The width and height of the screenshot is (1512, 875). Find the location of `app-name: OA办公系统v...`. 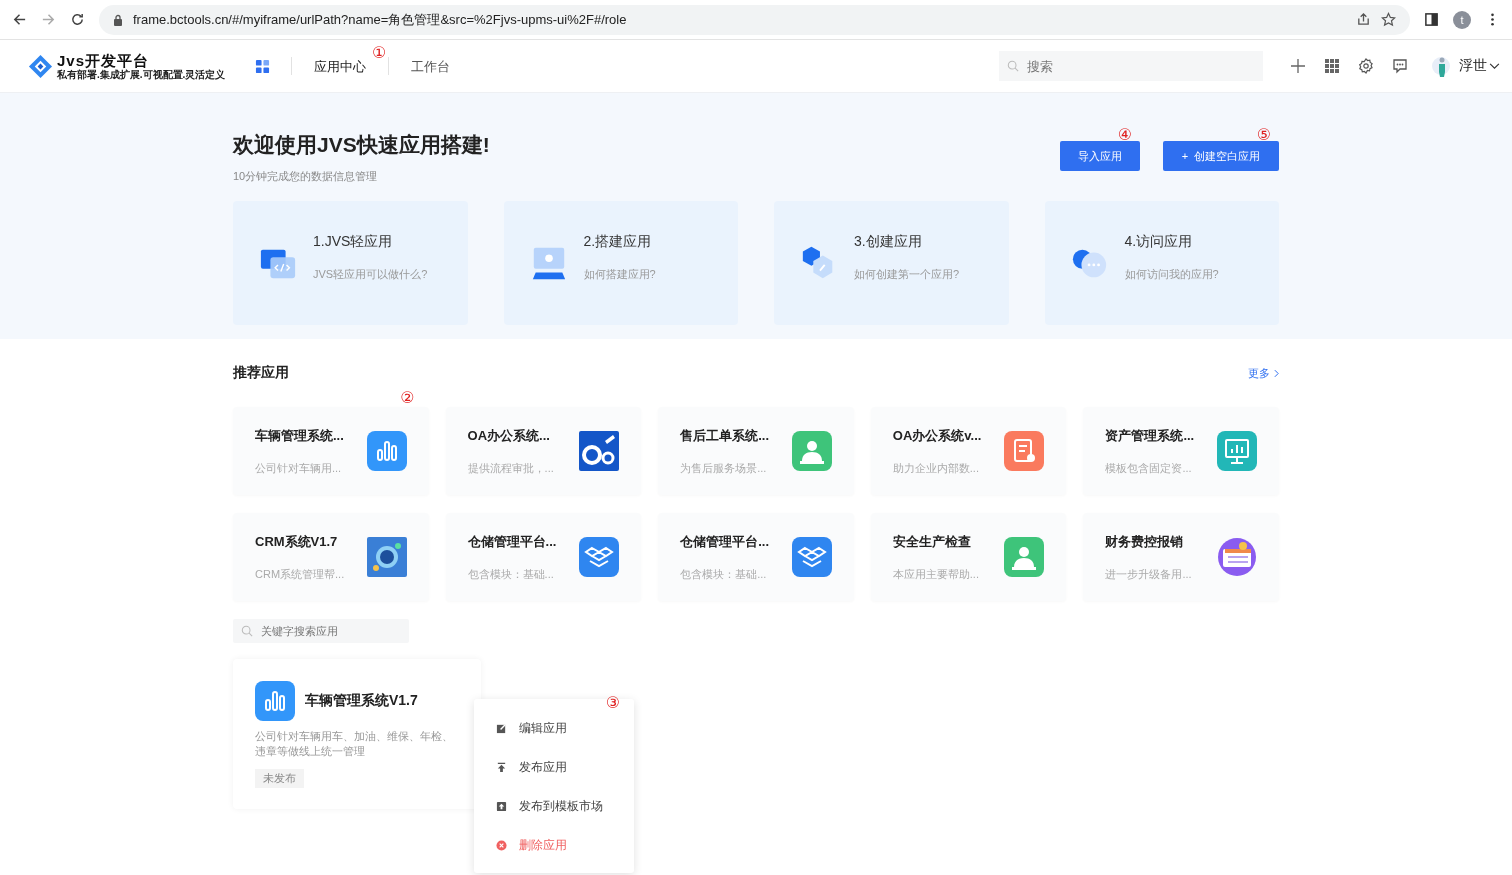

app-name: OA办公系统v... is located at coordinates (937, 435).